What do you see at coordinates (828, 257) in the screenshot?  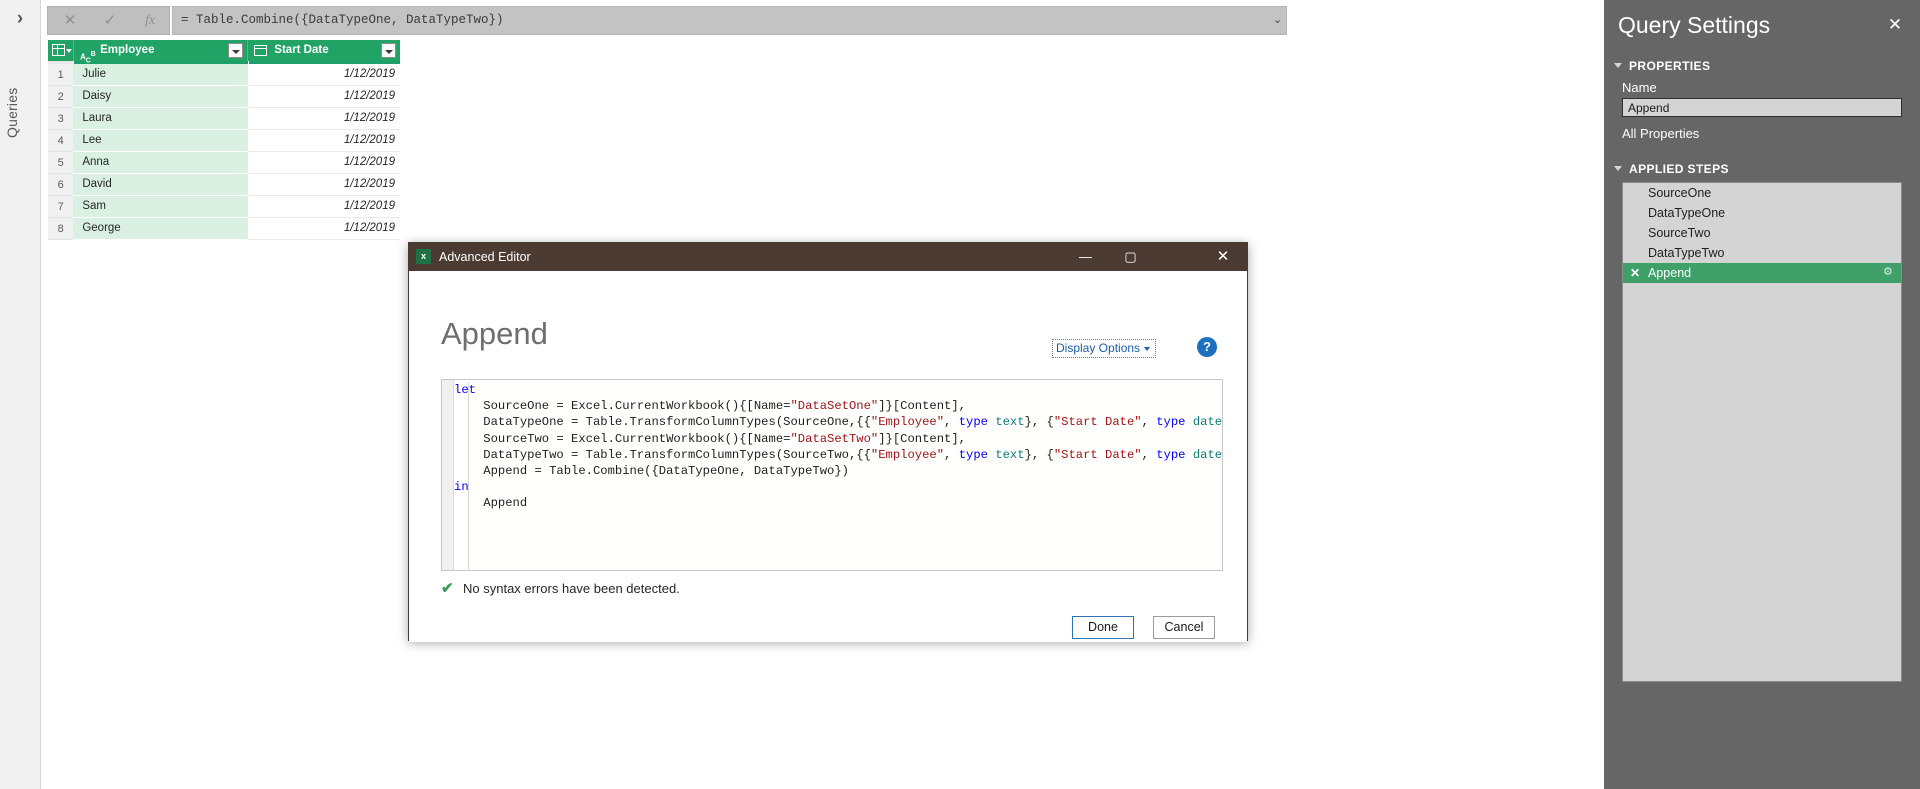 I see `dialog-titlebar: x Advanced Editor — ▢ ✕` at bounding box center [828, 257].